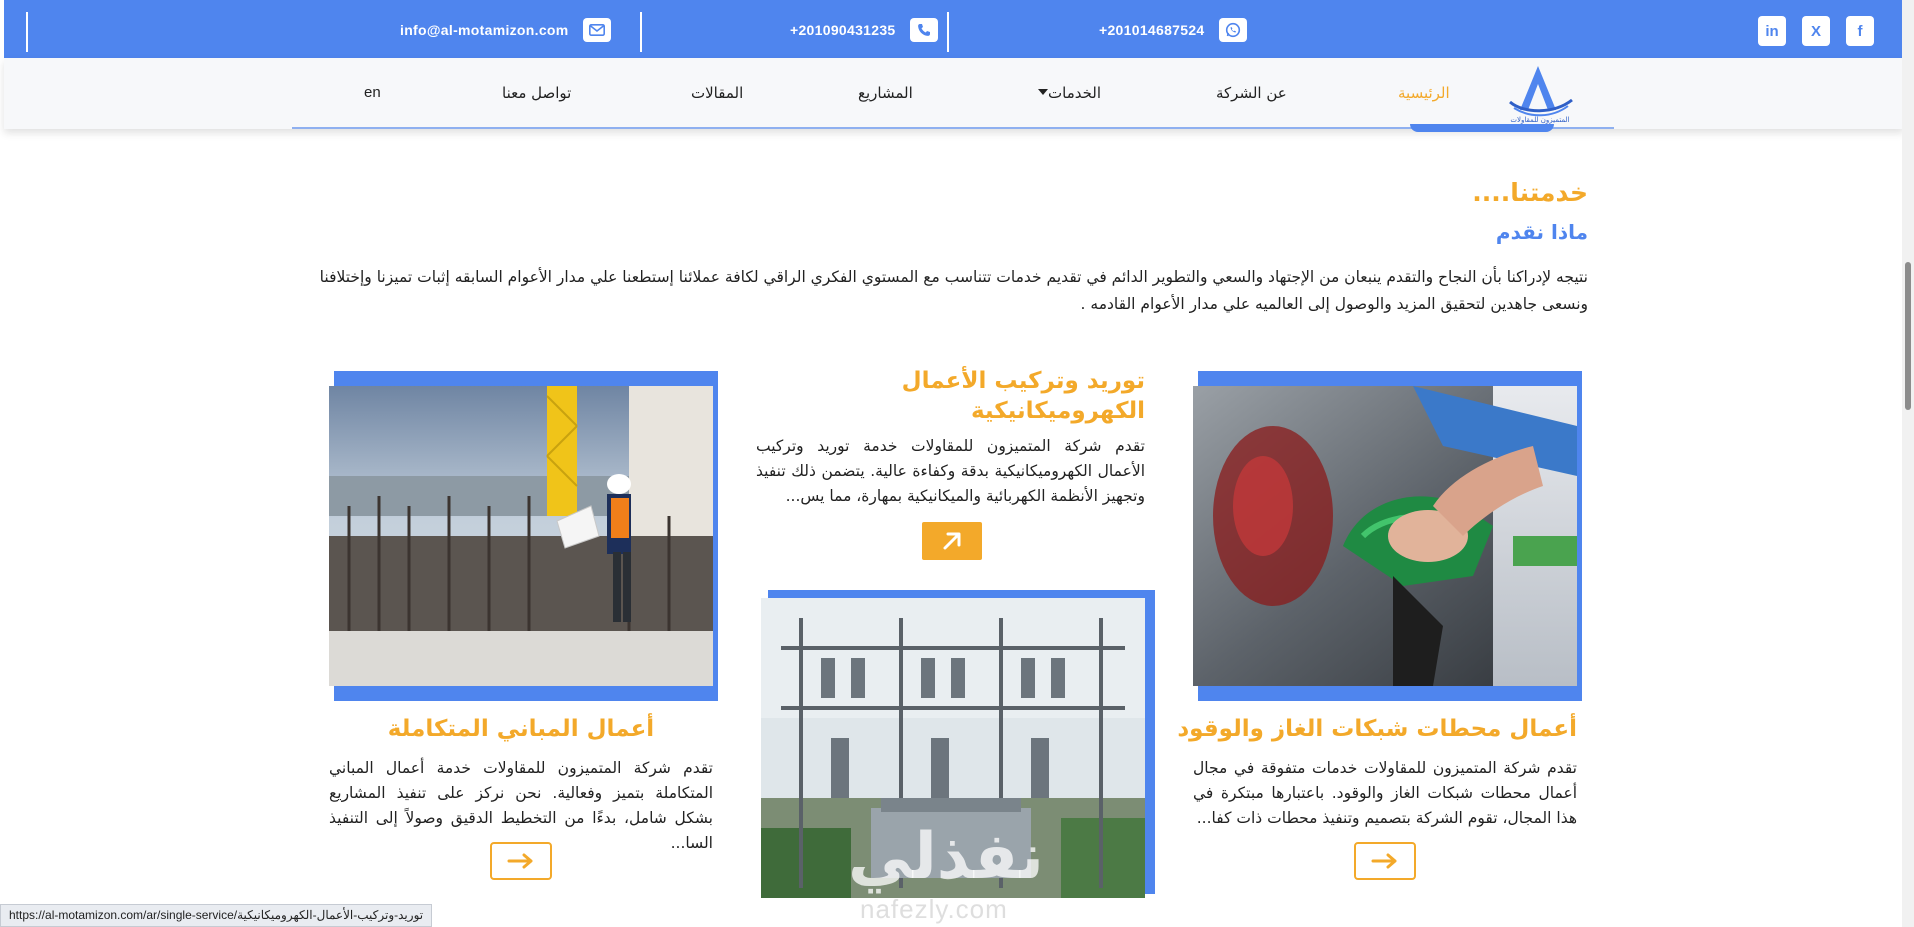 The width and height of the screenshot is (1914, 927). What do you see at coordinates (934, 909) in the screenshot?
I see `watermark-latin: nafezly.com` at bounding box center [934, 909].